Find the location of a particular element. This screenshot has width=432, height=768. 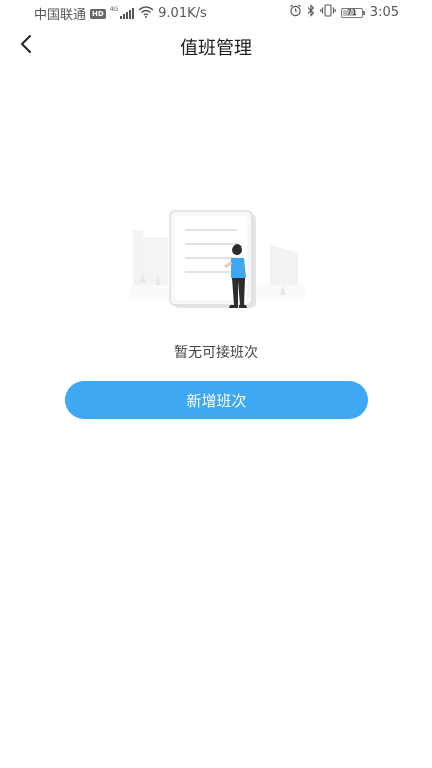

wifi-icon is located at coordinates (146, 13).